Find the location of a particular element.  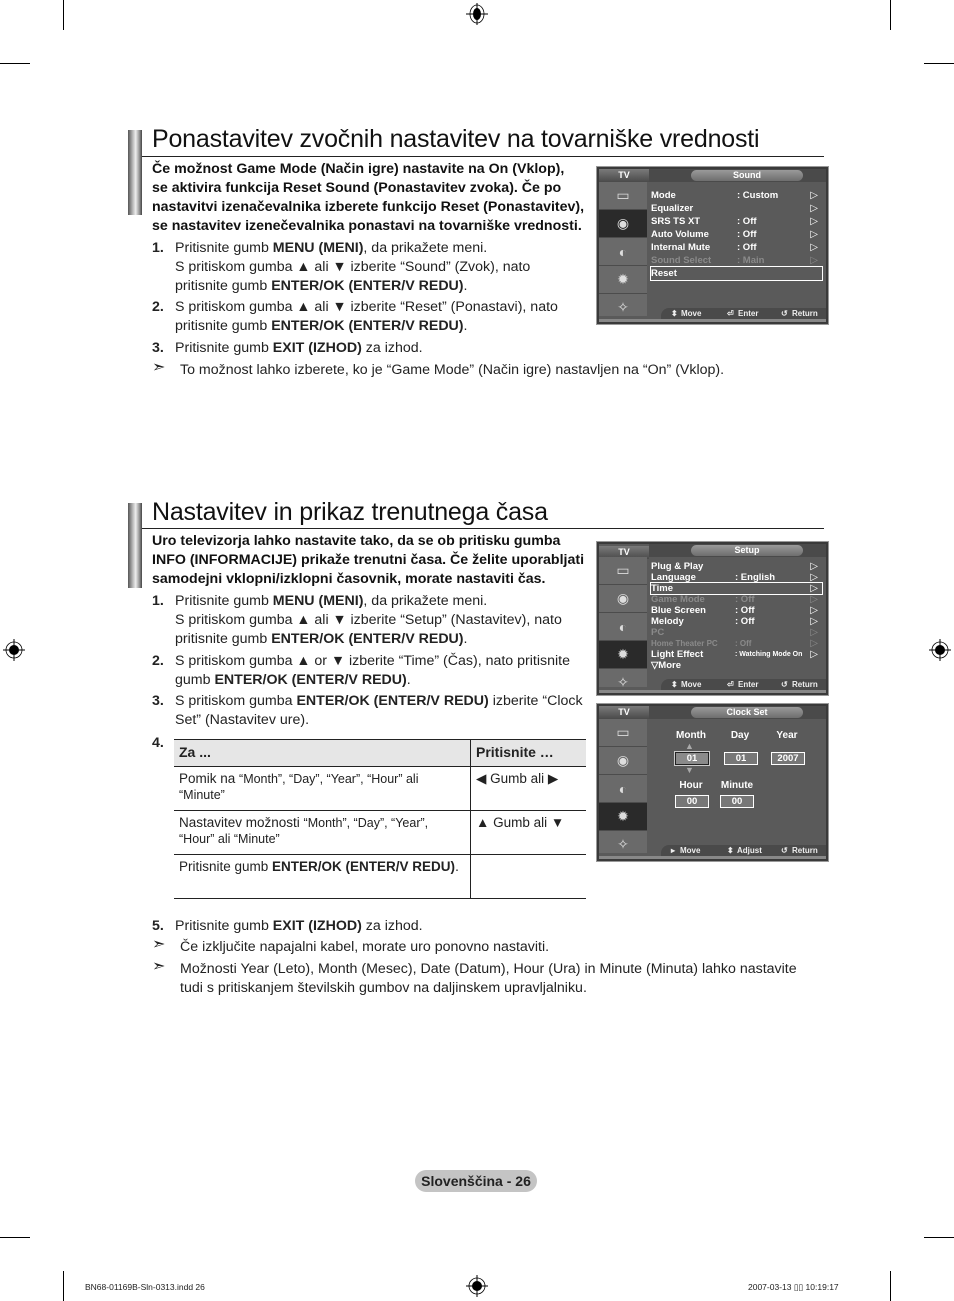

osd-titlebar: Setup is located at coordinates (737, 550).